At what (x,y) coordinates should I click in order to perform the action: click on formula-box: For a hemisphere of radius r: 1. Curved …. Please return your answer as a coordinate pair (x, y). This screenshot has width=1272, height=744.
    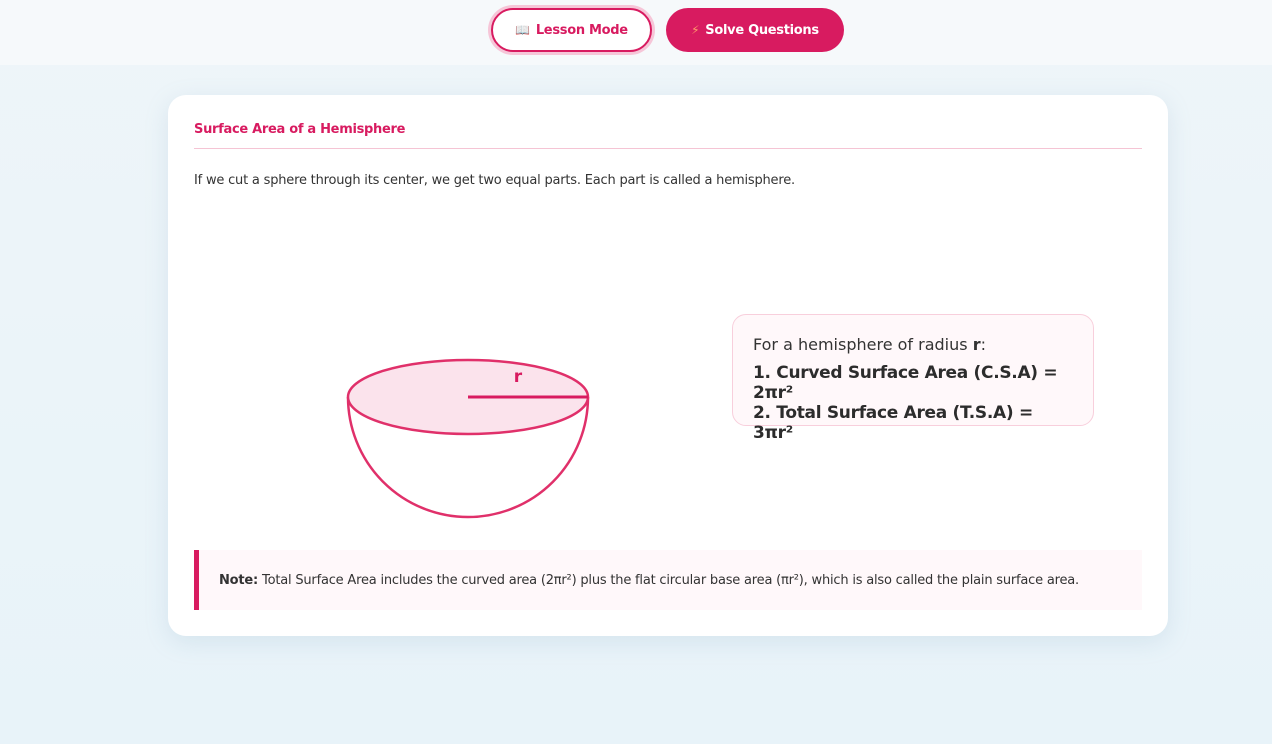
    Looking at the image, I should click on (913, 378).